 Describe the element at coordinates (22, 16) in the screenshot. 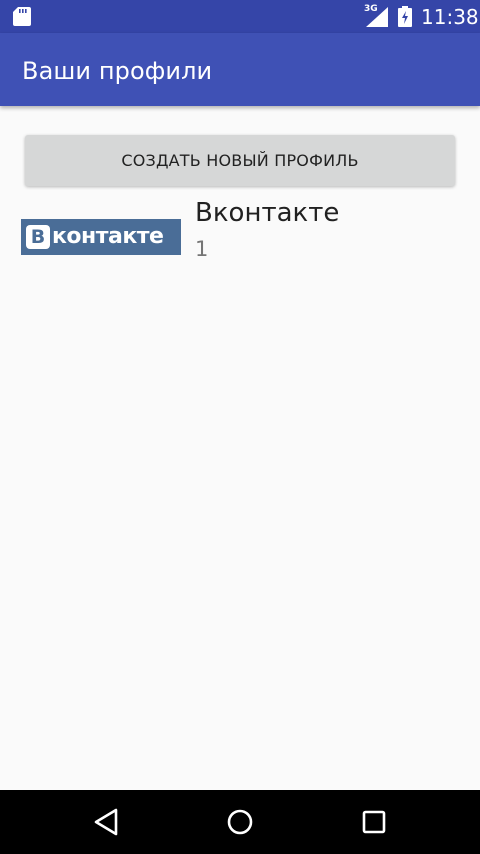

I see `sd-card-icon` at that location.